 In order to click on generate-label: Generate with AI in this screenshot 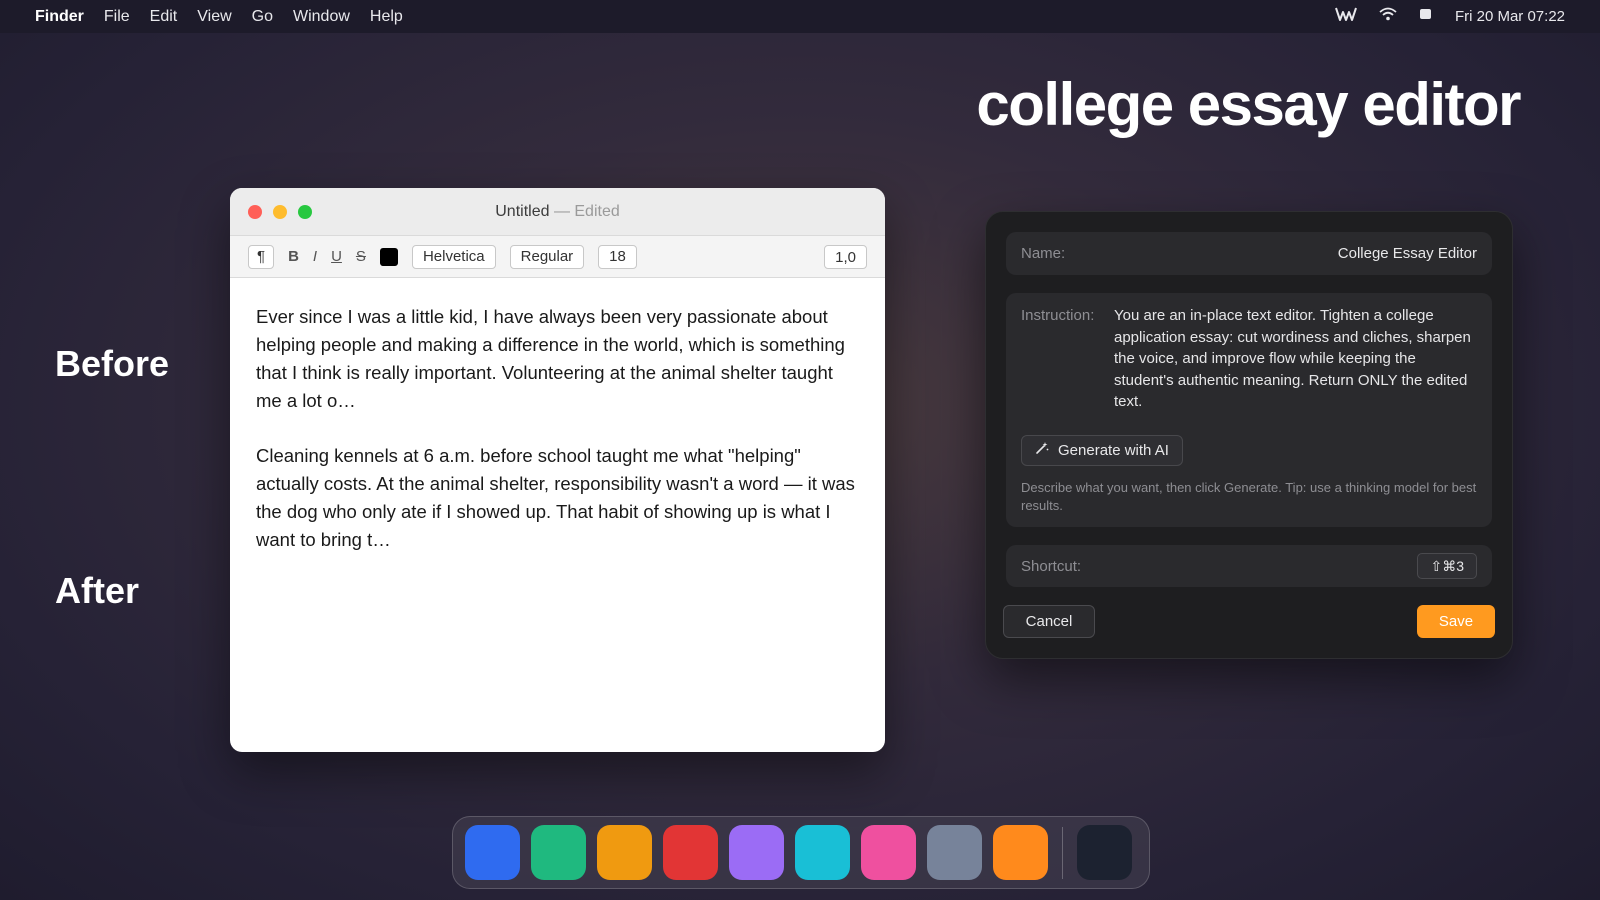, I will do `click(1113, 450)`.